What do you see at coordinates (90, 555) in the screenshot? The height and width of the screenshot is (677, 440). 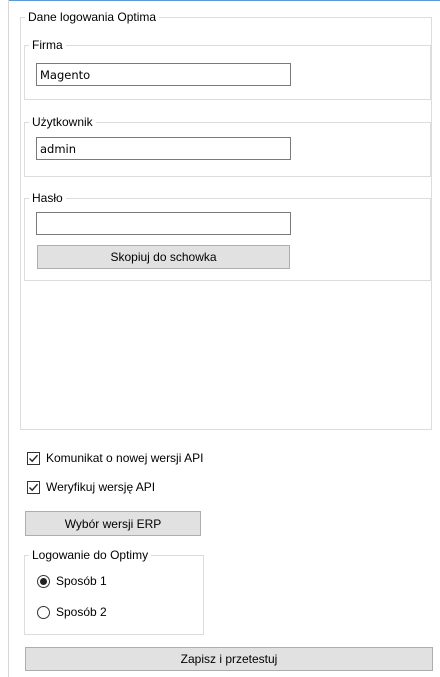 I see `login-method-title: Logowanie do Optimy` at bounding box center [90, 555].